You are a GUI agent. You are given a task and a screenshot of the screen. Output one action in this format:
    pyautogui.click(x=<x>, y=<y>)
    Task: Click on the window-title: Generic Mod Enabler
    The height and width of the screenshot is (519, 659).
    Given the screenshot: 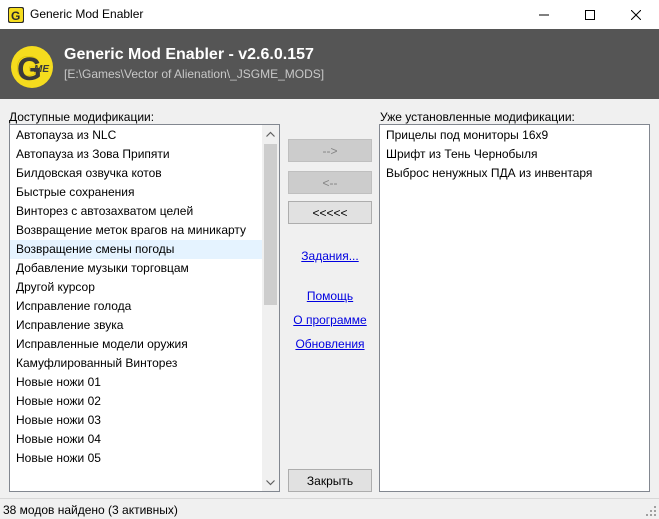 What is the action you would take?
    pyautogui.click(x=87, y=14)
    